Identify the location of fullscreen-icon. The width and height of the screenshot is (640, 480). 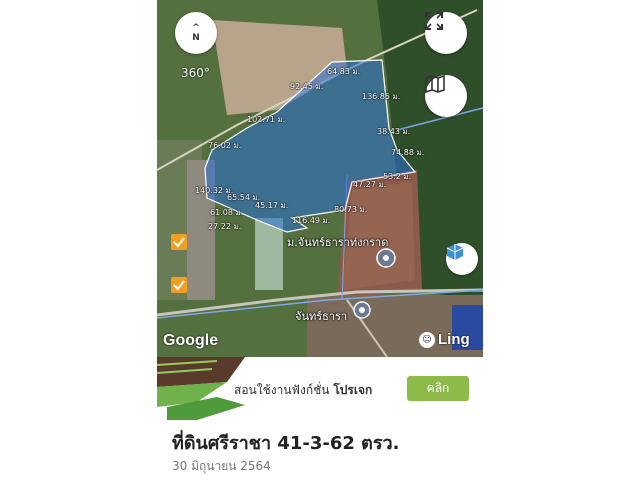
(434, 21).